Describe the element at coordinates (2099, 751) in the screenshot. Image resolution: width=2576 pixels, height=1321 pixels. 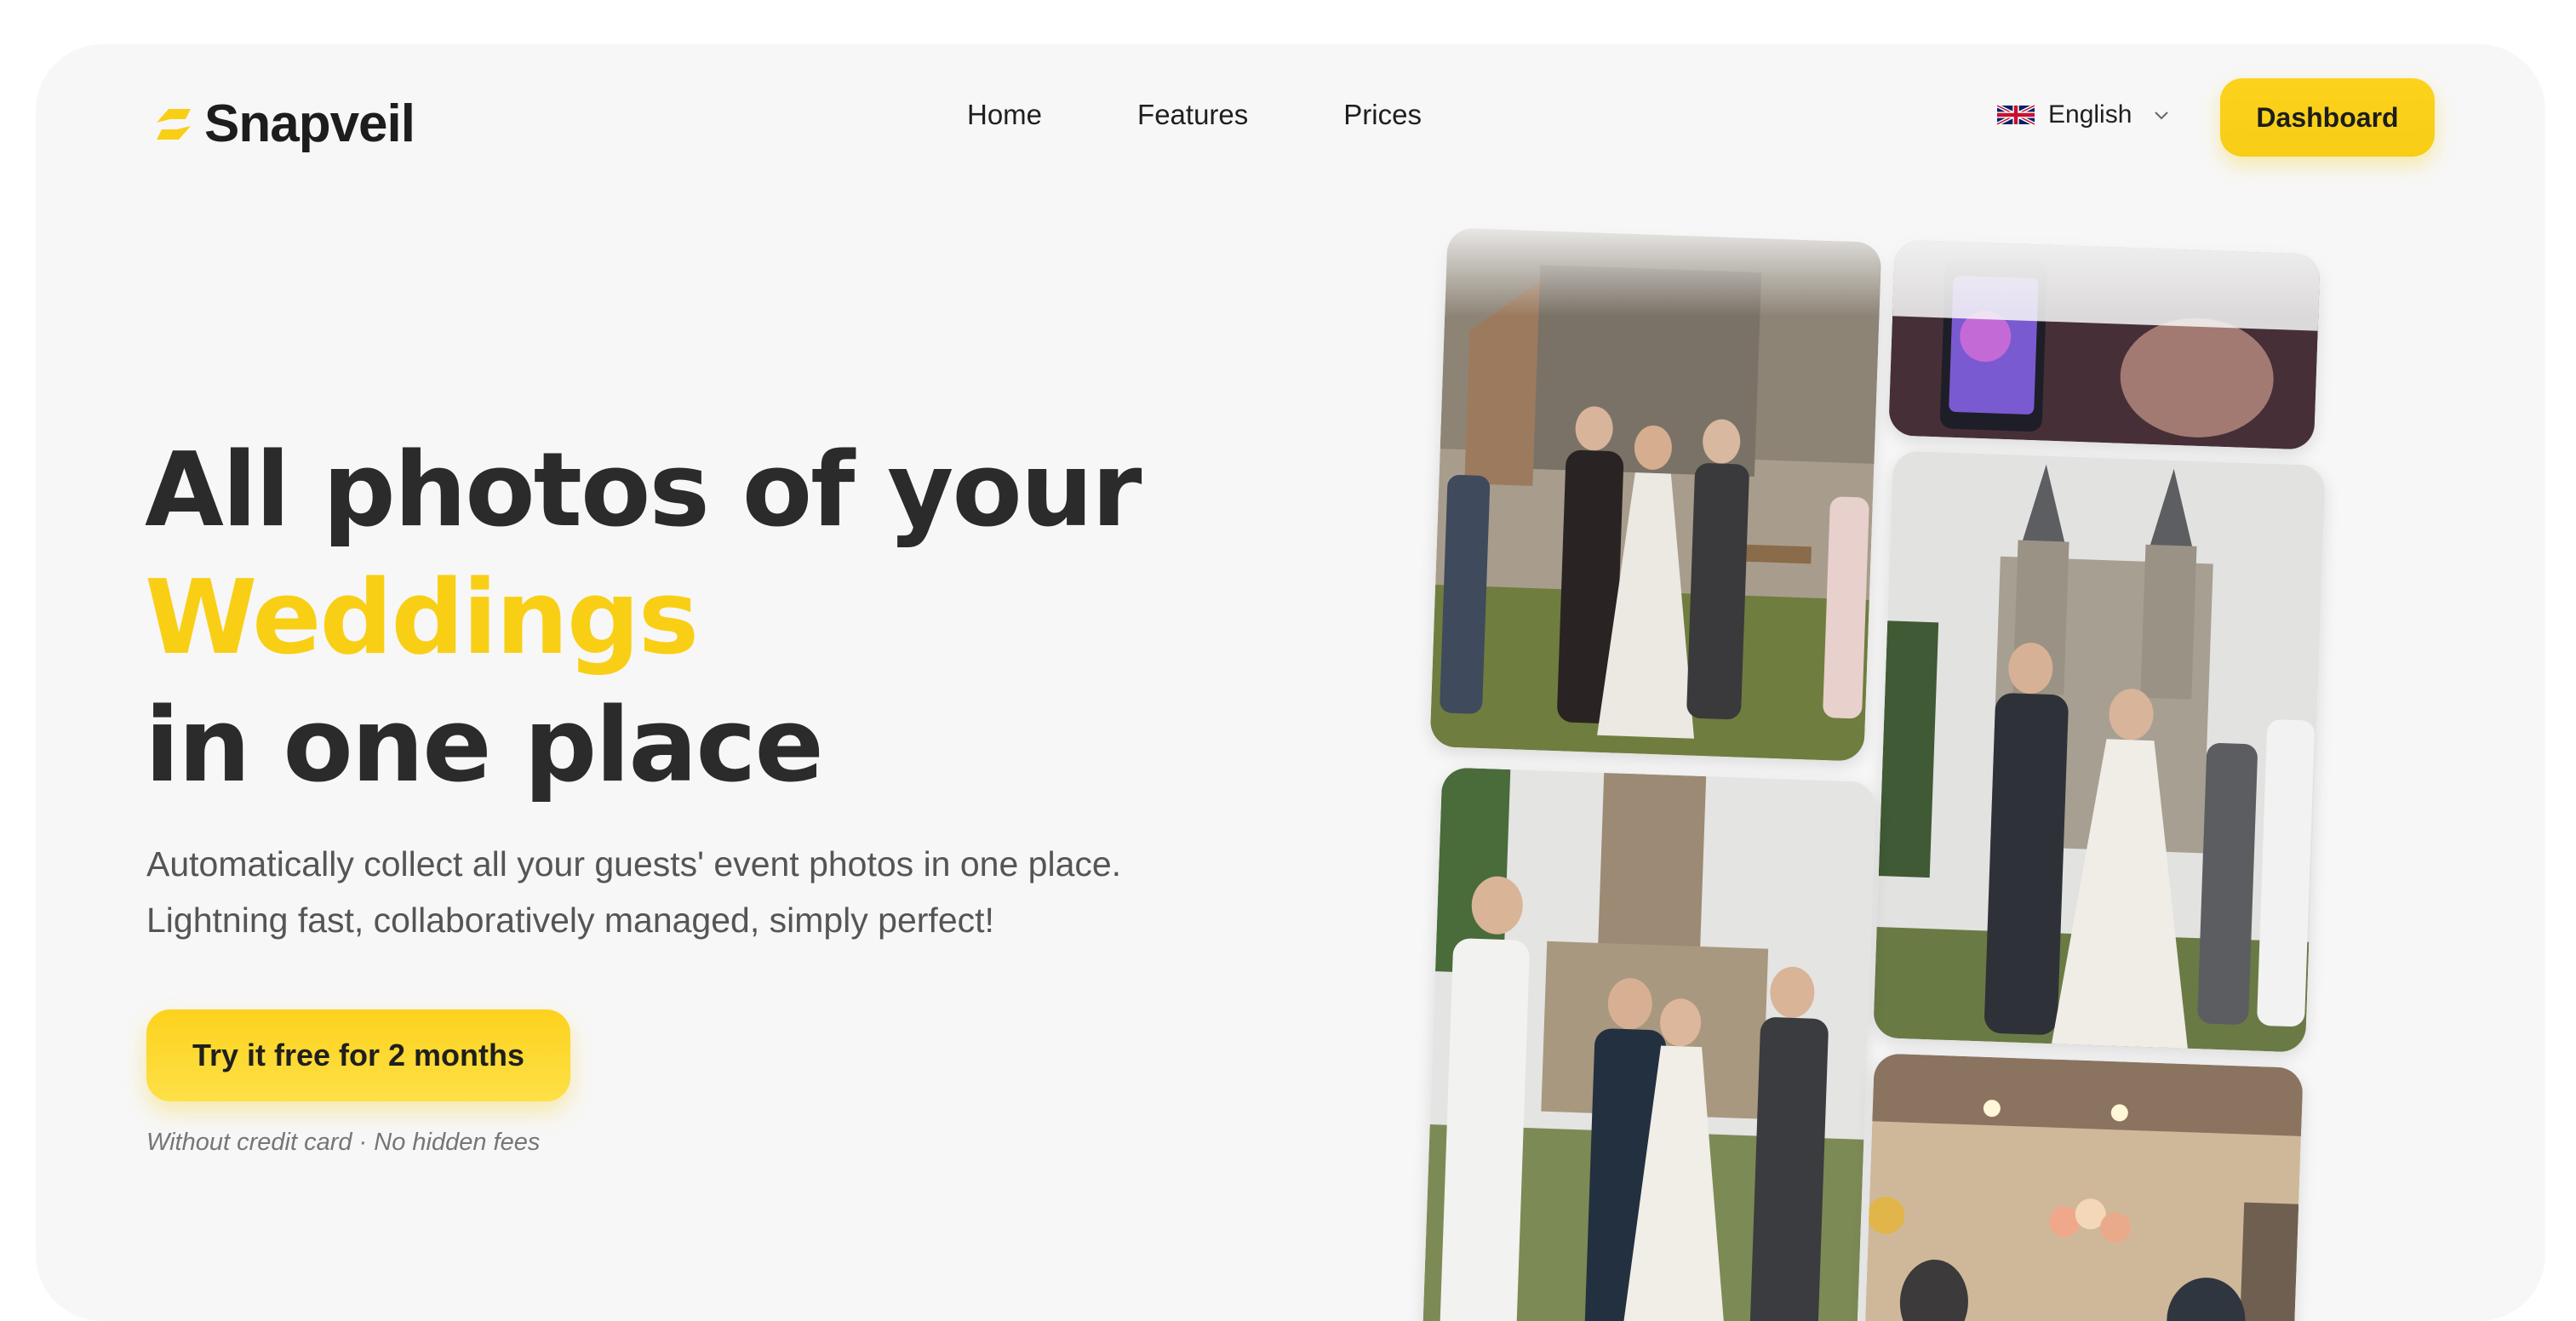
I see `couple-cathedral-photo` at that location.